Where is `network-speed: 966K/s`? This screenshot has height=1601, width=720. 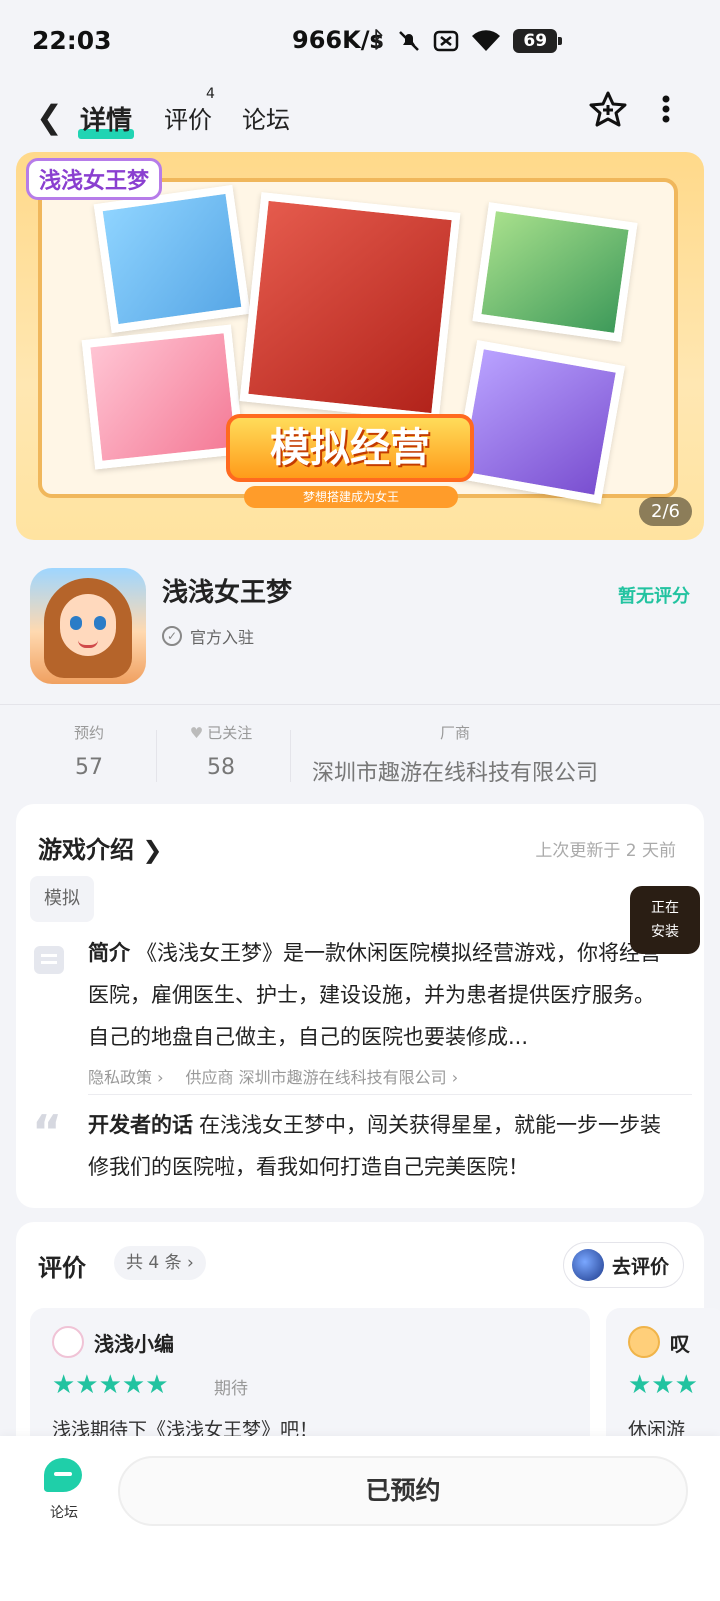
network-speed: 966K/s is located at coordinates (338, 40).